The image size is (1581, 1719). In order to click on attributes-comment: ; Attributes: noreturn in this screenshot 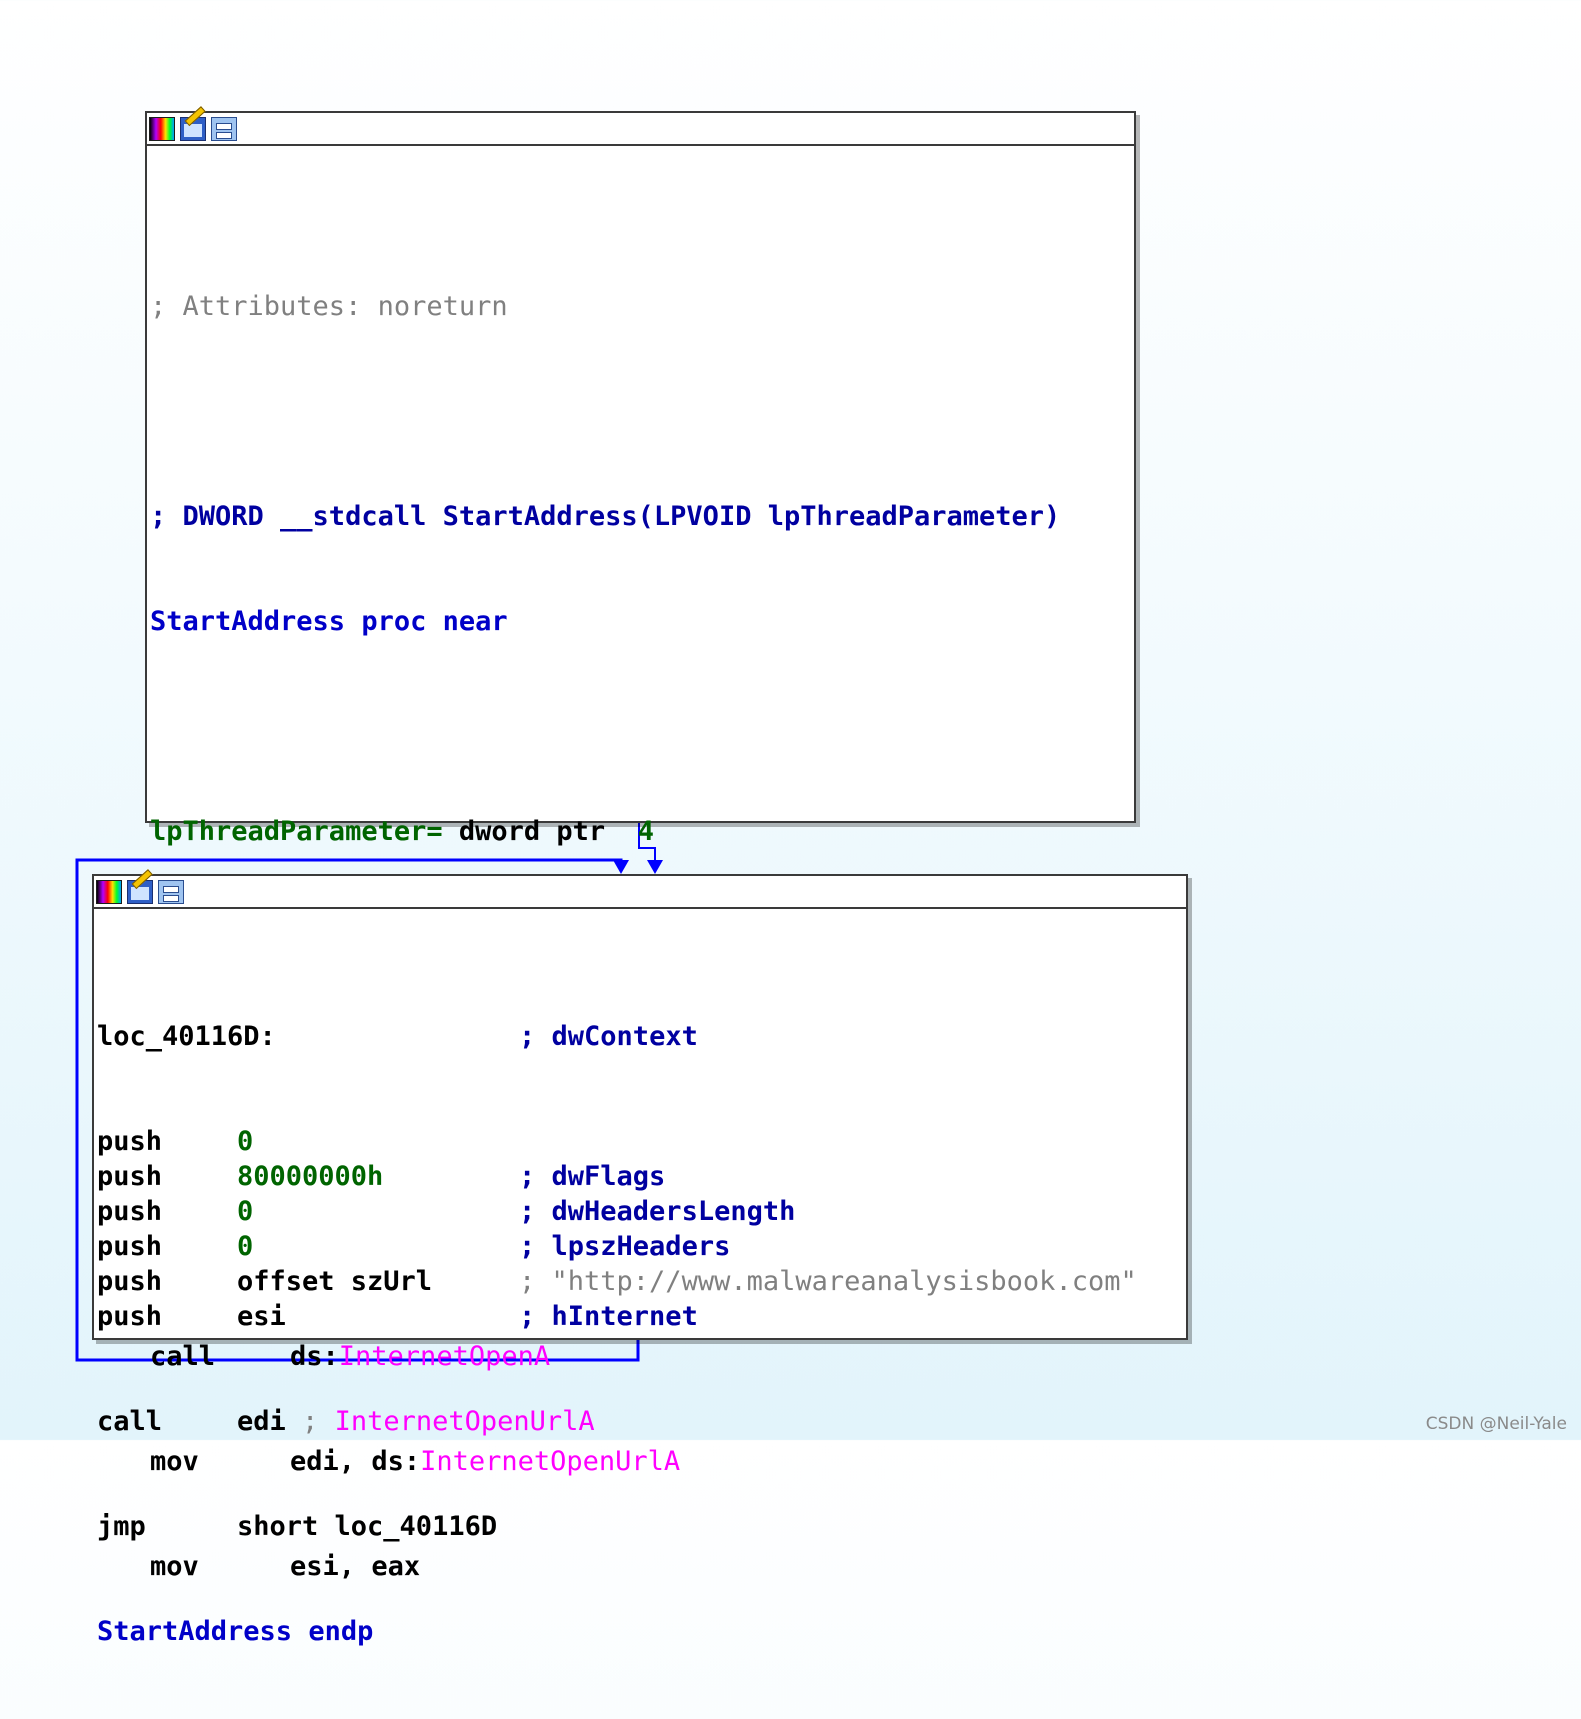, I will do `click(329, 306)`.